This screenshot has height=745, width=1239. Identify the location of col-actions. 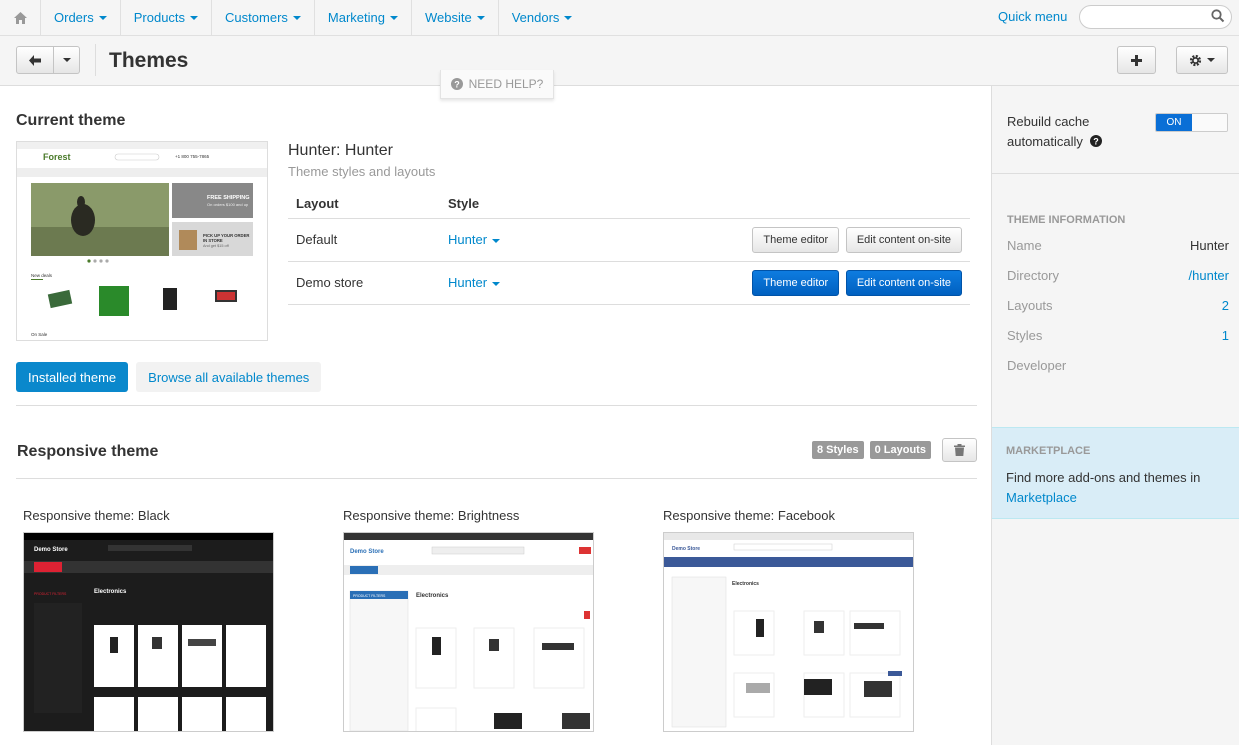
(766, 204).